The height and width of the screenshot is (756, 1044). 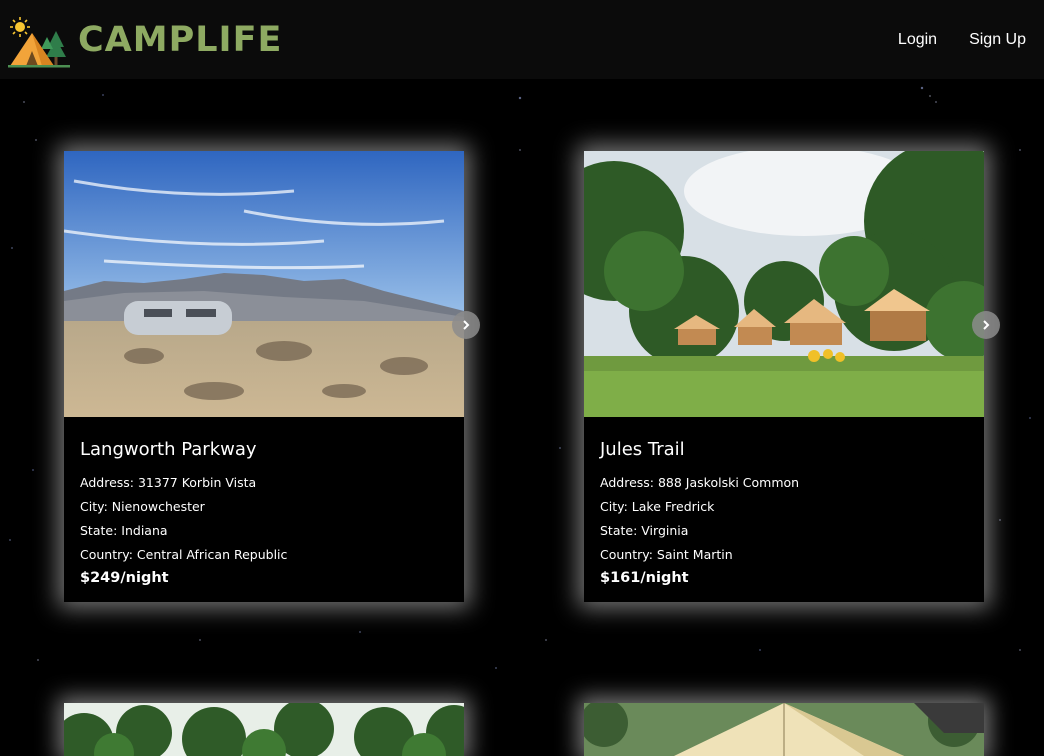 I want to click on glamping-lodge-image, so click(x=784, y=284).